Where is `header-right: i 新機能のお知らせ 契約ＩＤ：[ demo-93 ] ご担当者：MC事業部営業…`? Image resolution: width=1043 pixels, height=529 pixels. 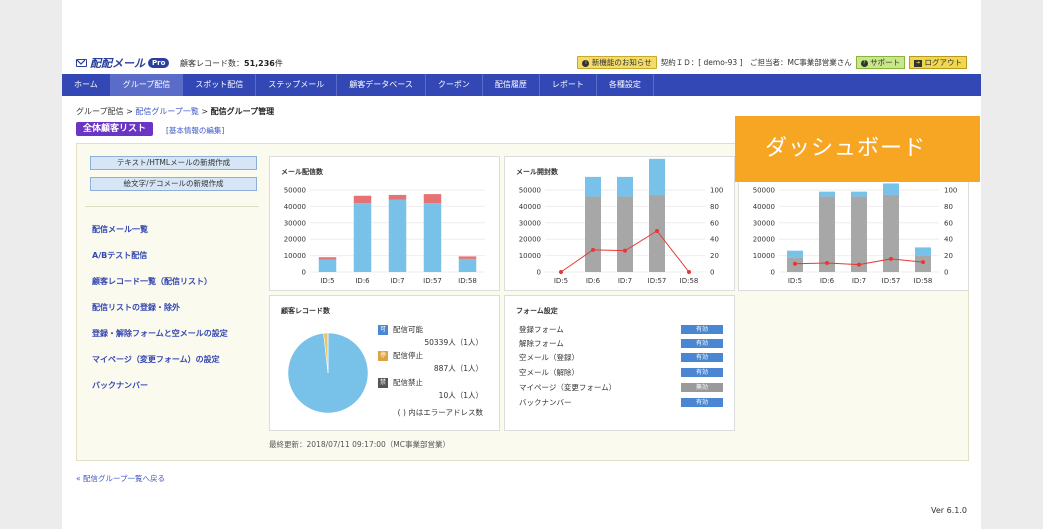
header-right: i 新機能のお知らせ 契約ＩＤ：[ demo-93 ] ご担当者：MC事業部営業… is located at coordinates (772, 62).